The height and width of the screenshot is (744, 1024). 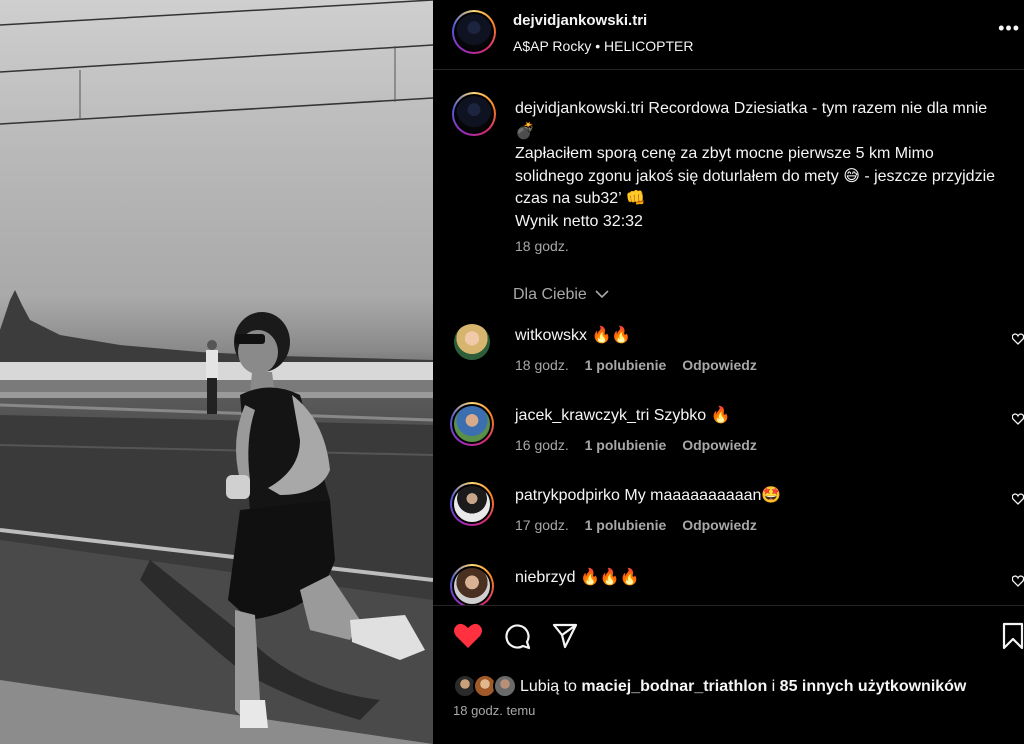 I want to click on more-options-icon: •••, so click(x=1009, y=28).